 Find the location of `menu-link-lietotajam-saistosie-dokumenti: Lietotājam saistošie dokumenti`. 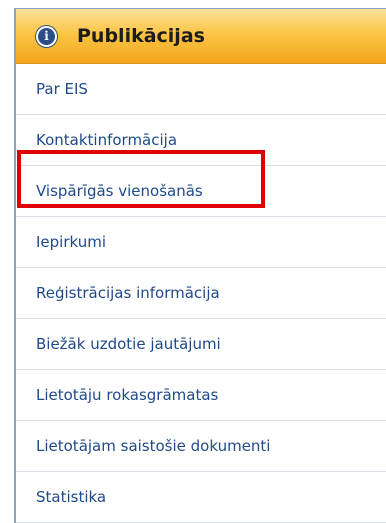

menu-link-lietotajam-saistosie-dokumenti: Lietotājam saistošie dokumenti is located at coordinates (153, 446).